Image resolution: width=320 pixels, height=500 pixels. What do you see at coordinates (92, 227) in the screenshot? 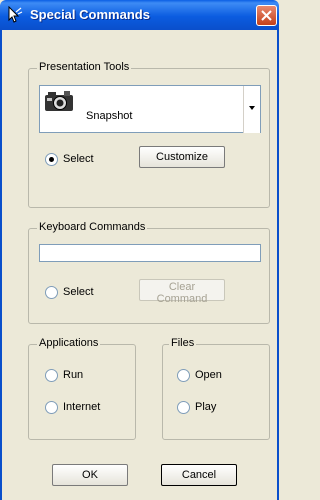
I see `keyboard-commands-legend: Keyboard Commands` at bounding box center [92, 227].